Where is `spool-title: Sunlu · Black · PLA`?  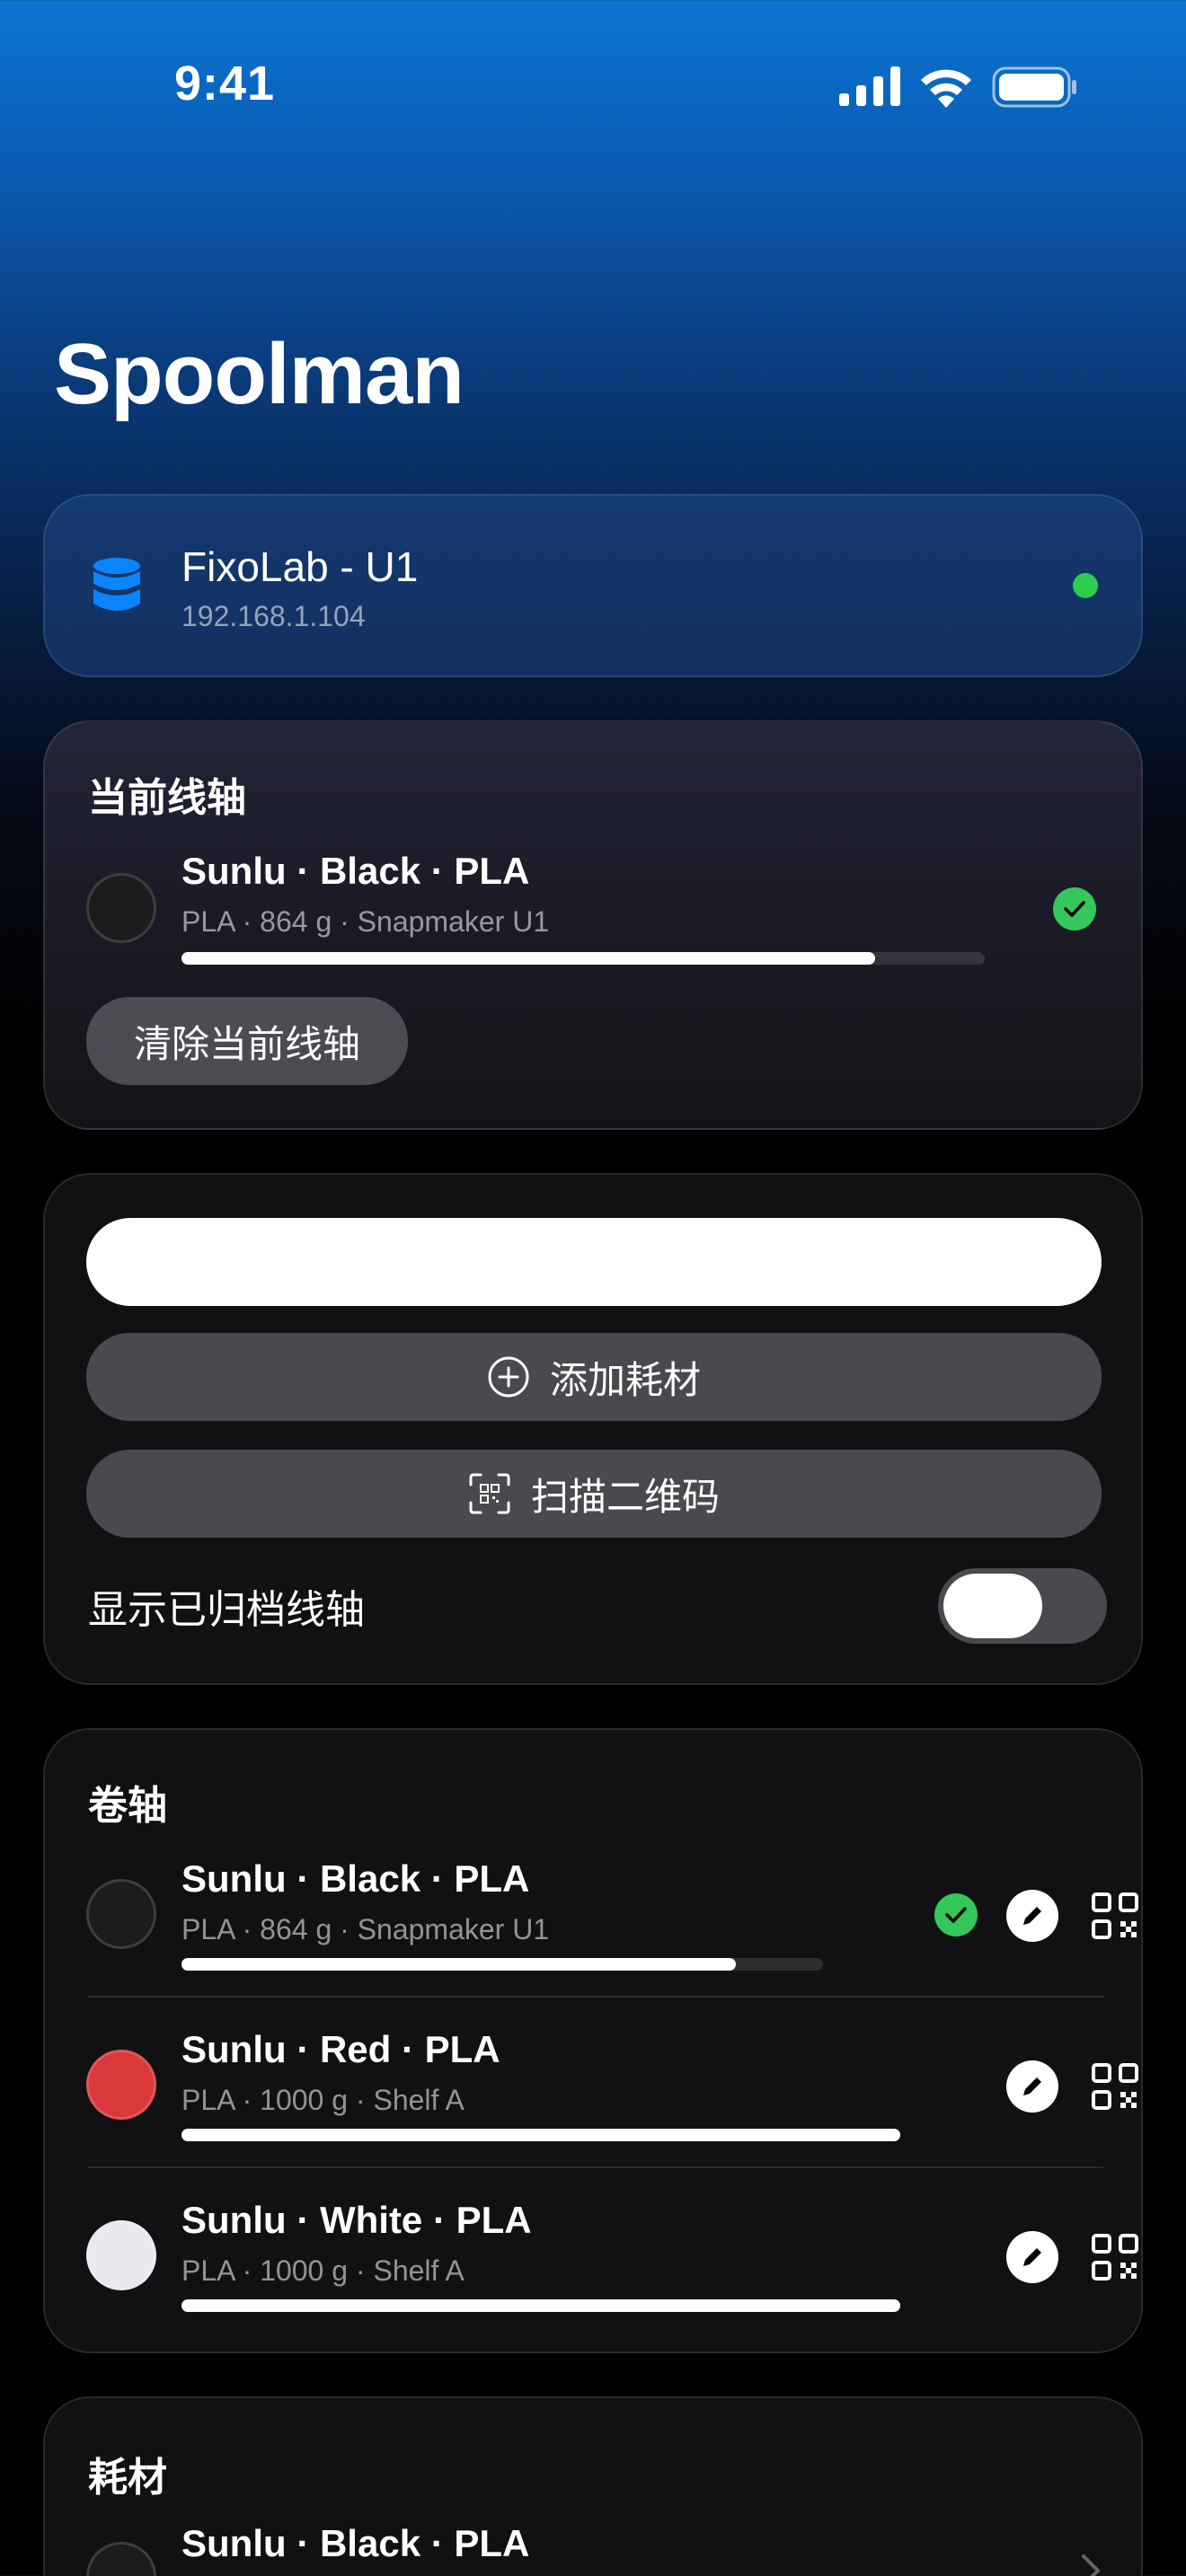
spool-title: Sunlu · Black · PLA is located at coordinates (355, 1878).